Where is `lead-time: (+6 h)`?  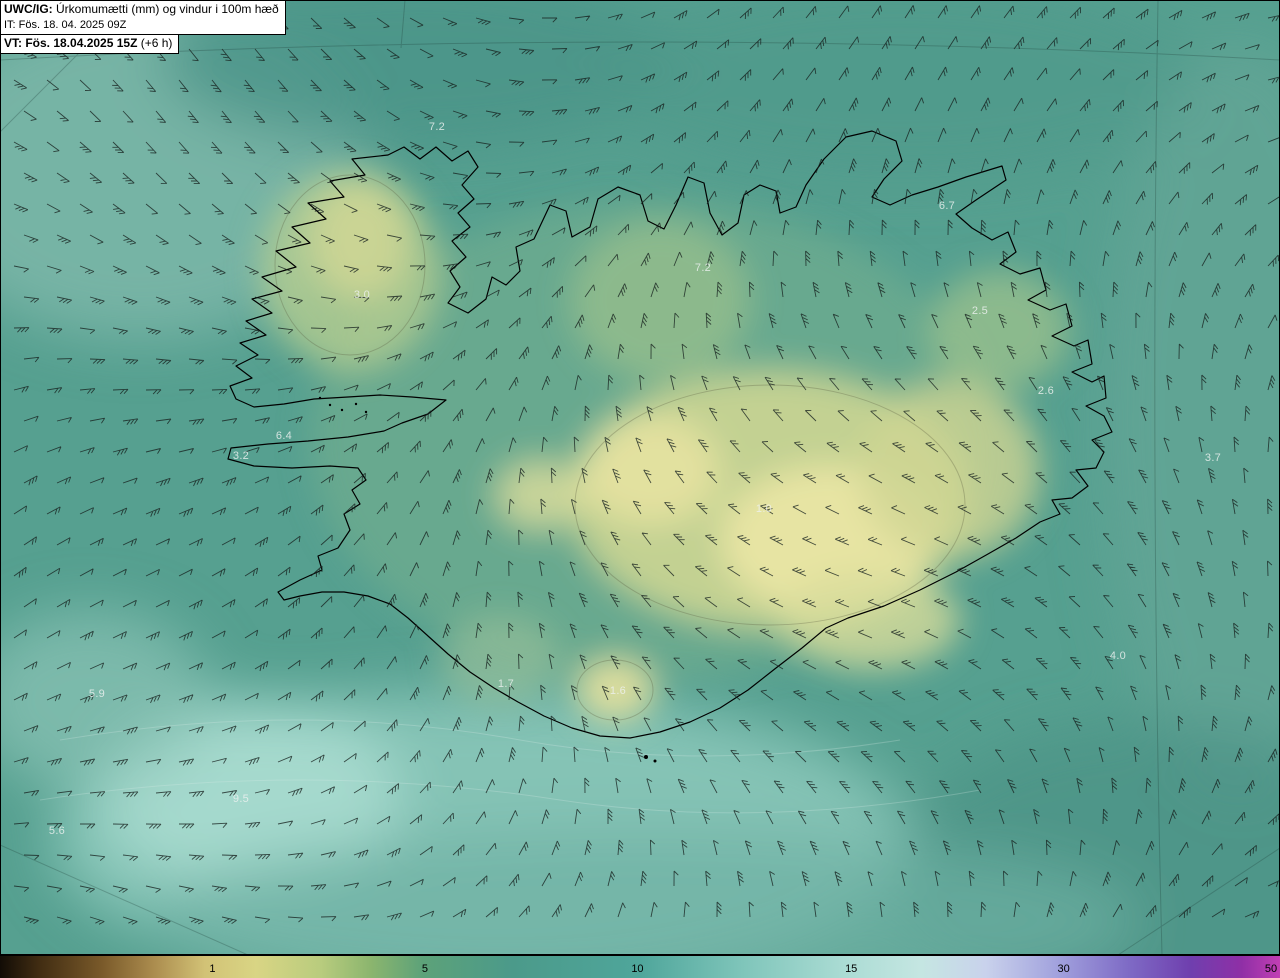 lead-time: (+6 h) is located at coordinates (155, 42).